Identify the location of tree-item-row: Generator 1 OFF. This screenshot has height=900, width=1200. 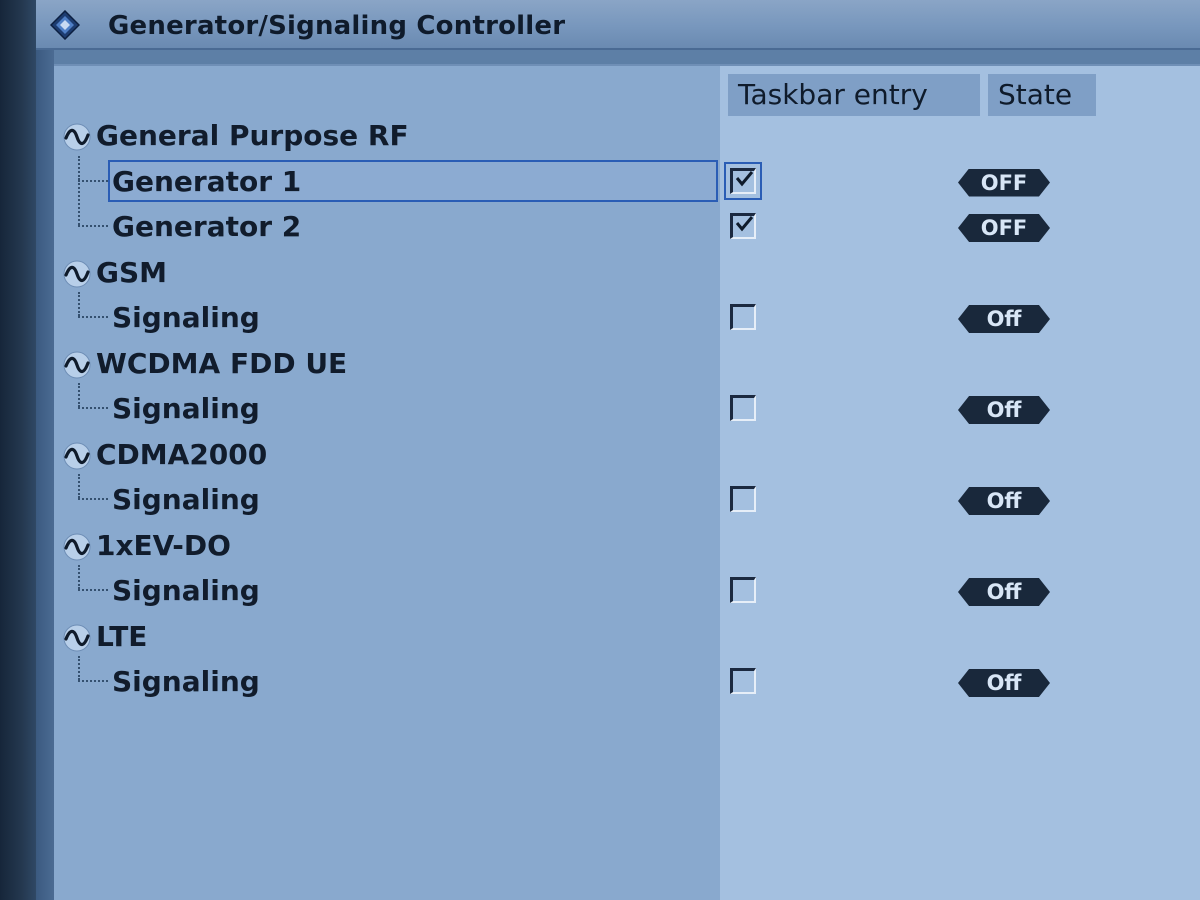
(627, 178).